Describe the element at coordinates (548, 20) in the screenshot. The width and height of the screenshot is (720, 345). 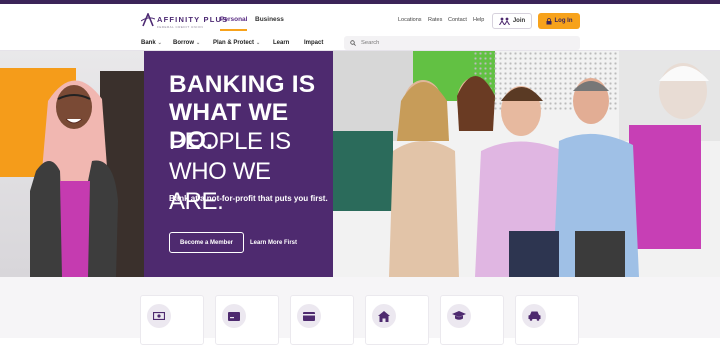
I see `lock-icon` at that location.